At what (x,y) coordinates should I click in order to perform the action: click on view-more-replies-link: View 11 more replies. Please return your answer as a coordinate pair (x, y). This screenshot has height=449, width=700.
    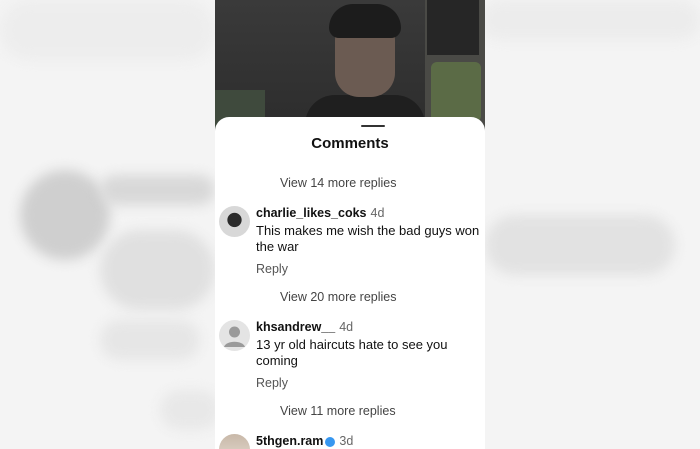
    Looking at the image, I should click on (338, 411).